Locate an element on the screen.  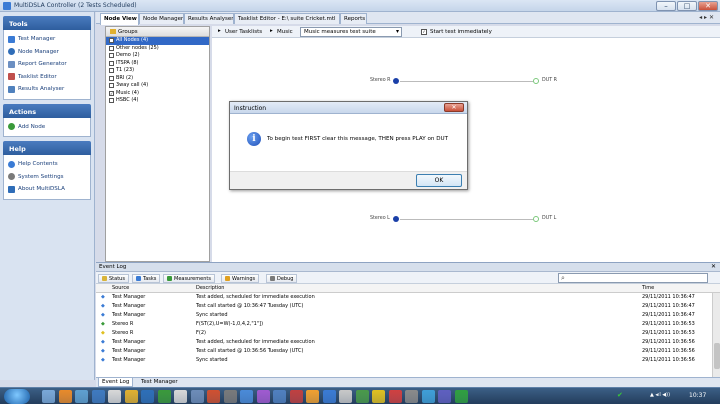
system-tray: ▲ ◂ıl ◀)) is located at coordinates (660, 395).